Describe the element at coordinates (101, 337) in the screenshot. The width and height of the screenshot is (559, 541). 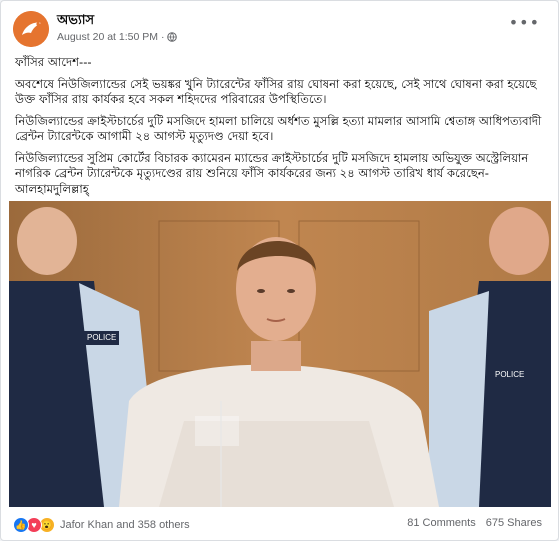
I see `left-police-badge: POLICE` at that location.